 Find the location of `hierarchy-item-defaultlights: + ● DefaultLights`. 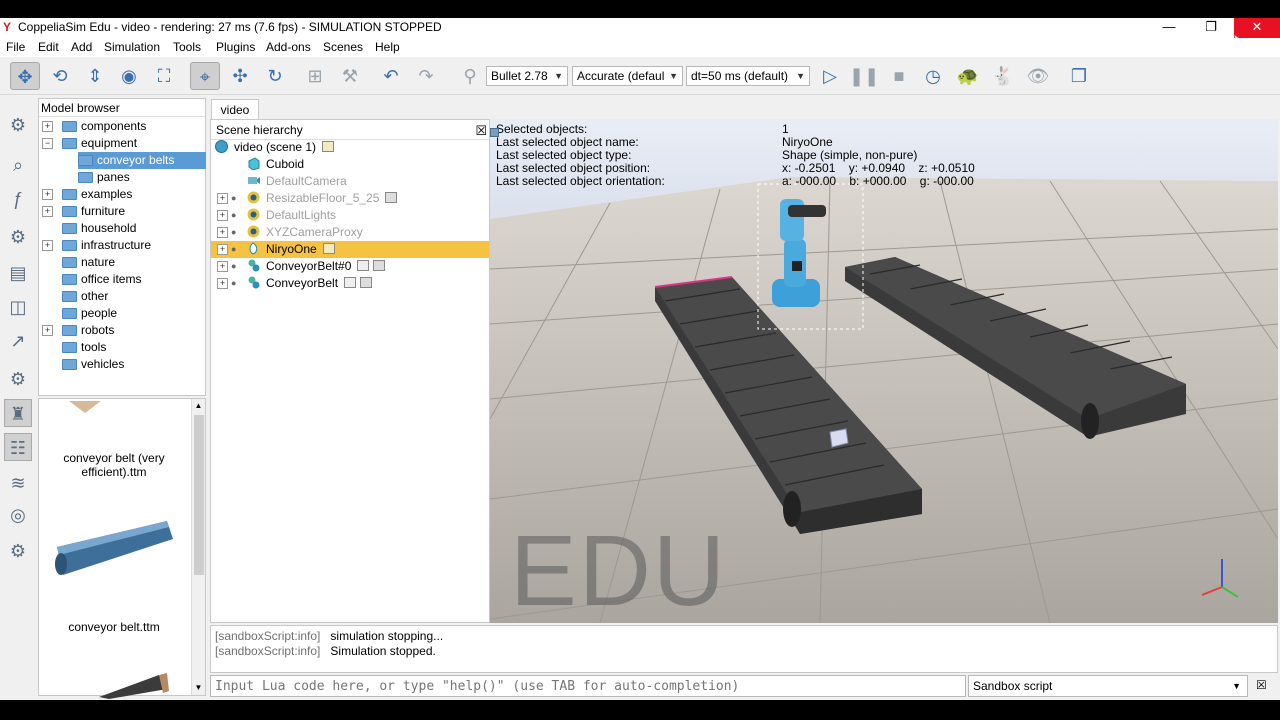

hierarchy-item-defaultlights: + ● DefaultLights is located at coordinates (350, 215).